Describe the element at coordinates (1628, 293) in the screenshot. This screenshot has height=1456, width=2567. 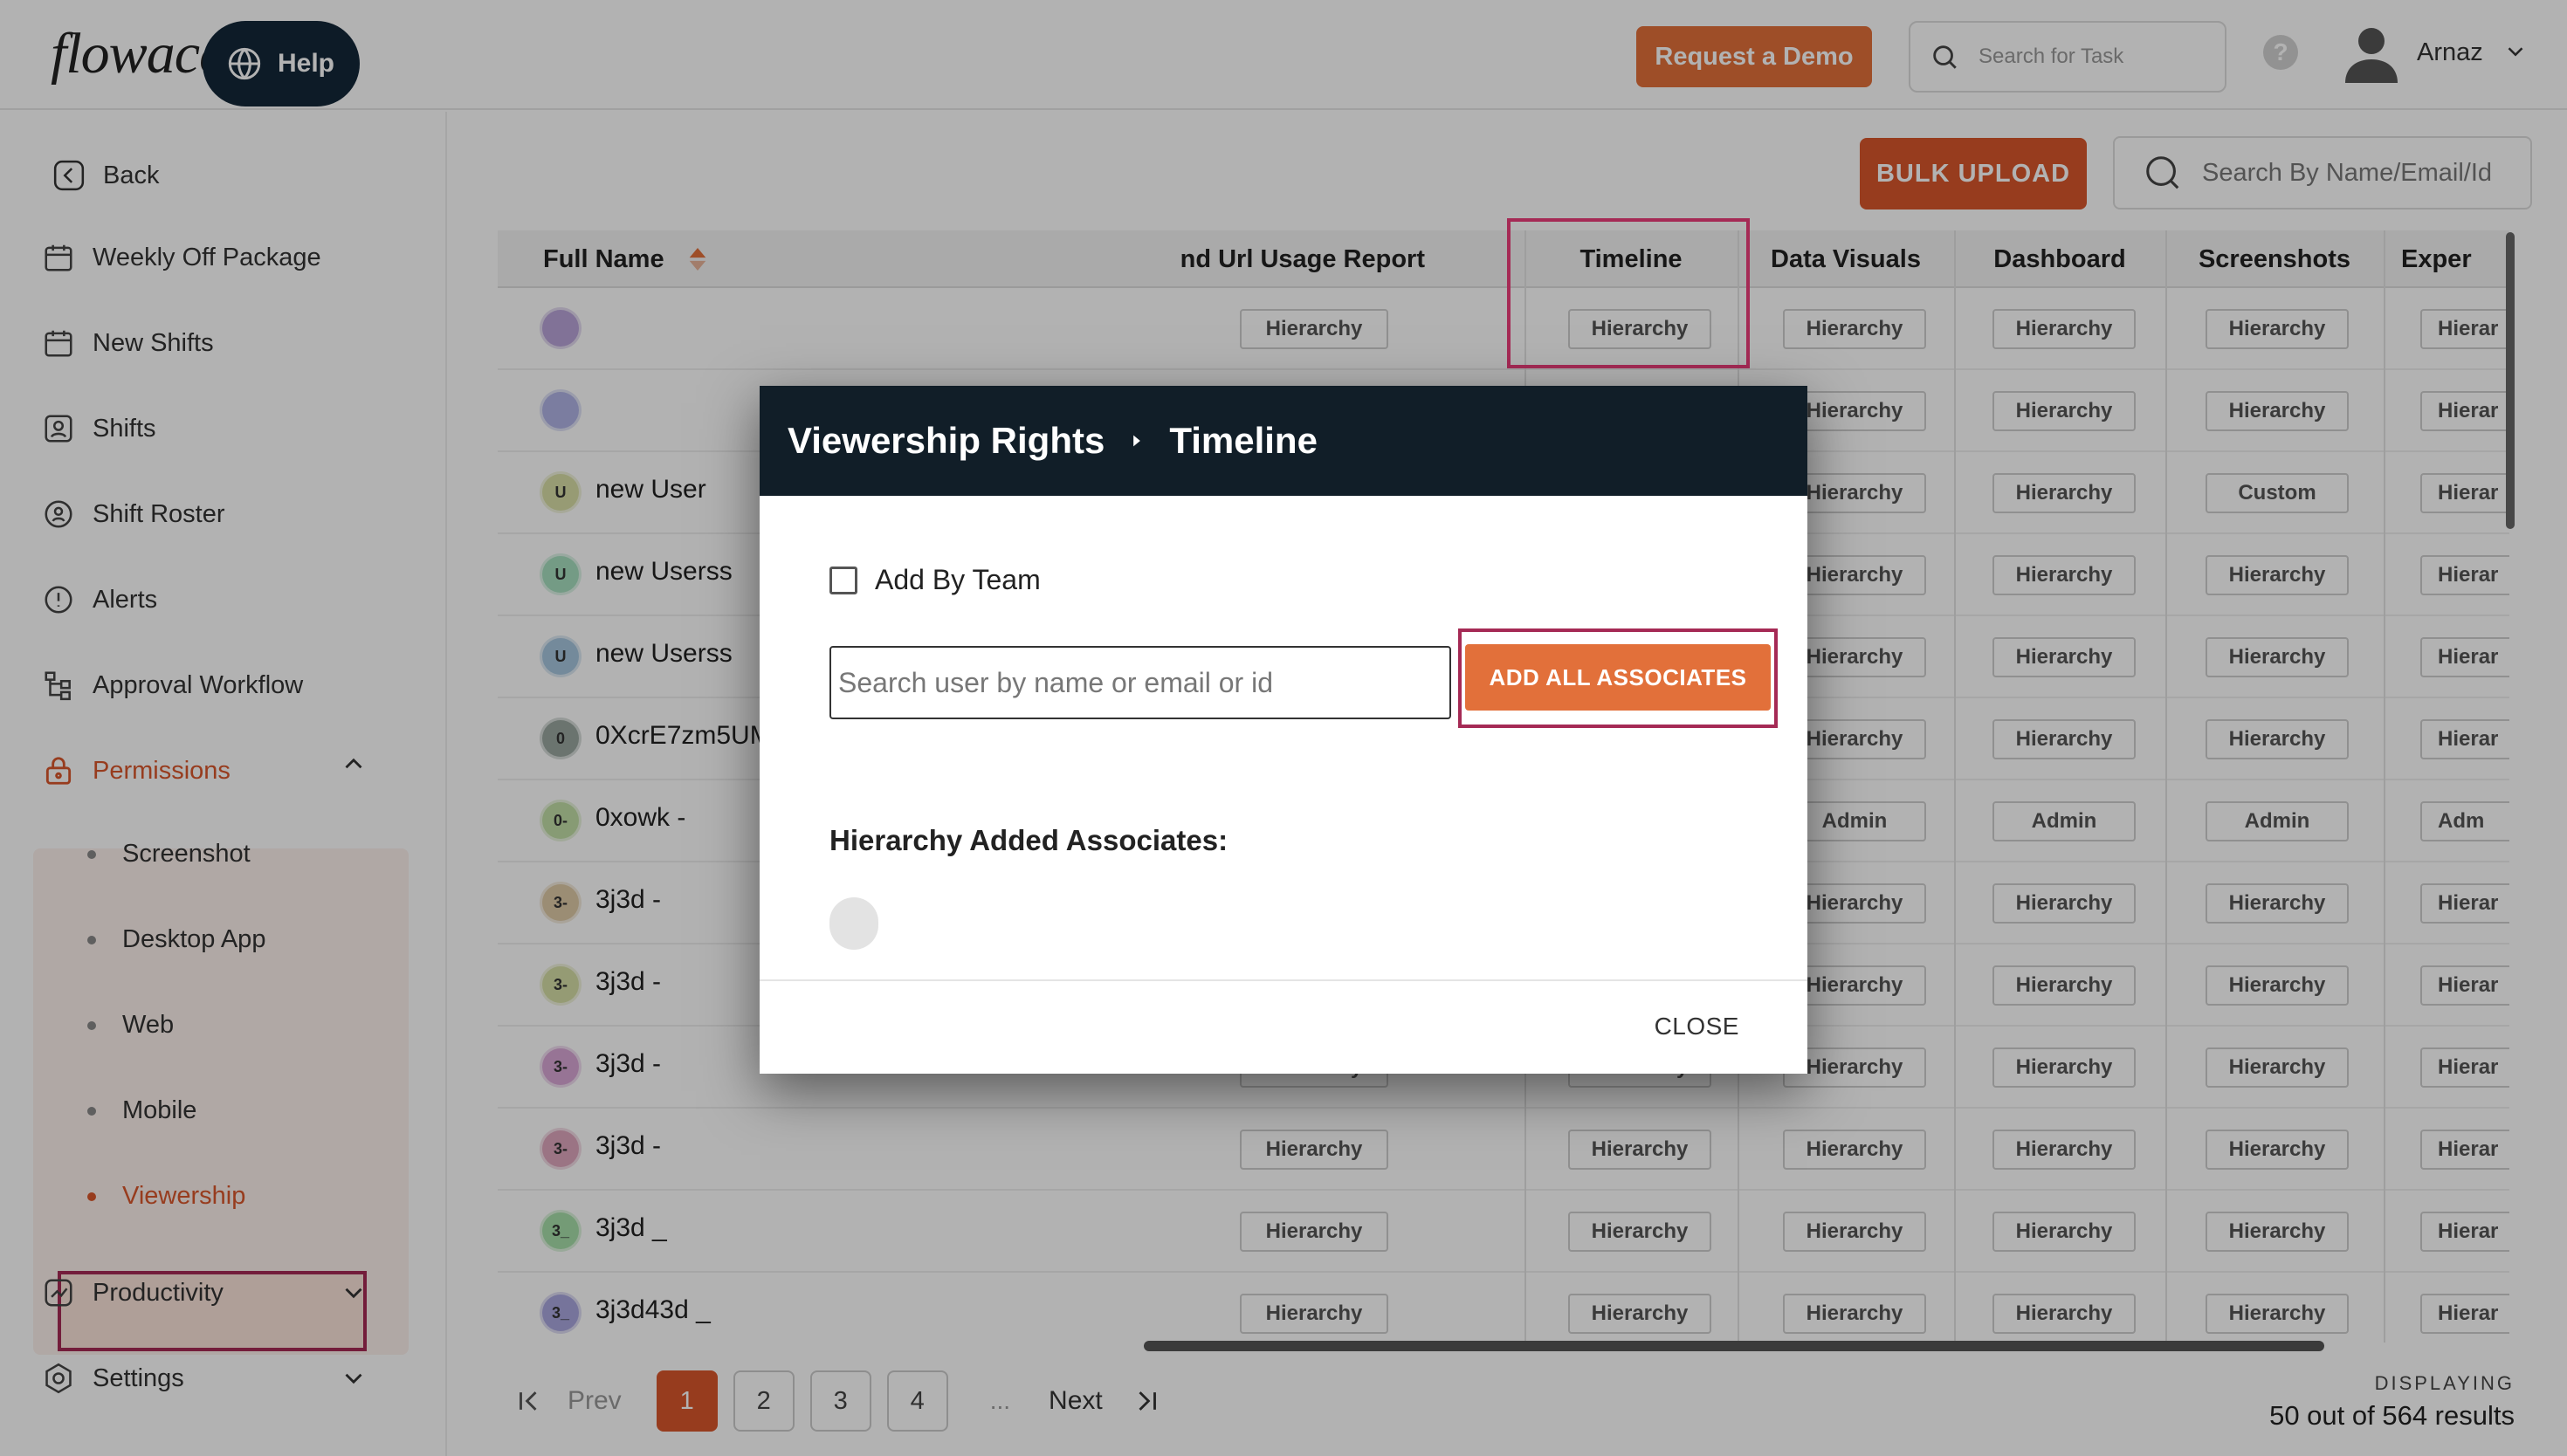
I see `timeline-column-highlight` at that location.